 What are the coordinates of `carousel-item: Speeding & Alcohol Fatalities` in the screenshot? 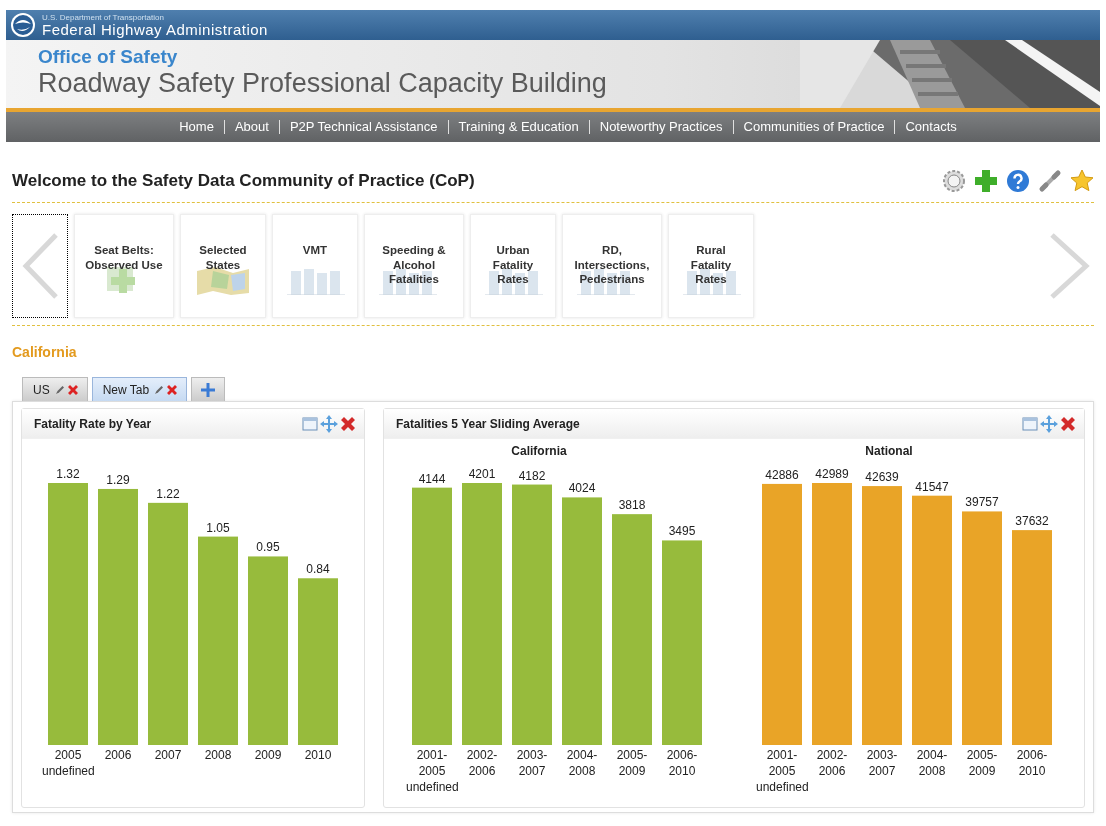 It's located at (414, 266).